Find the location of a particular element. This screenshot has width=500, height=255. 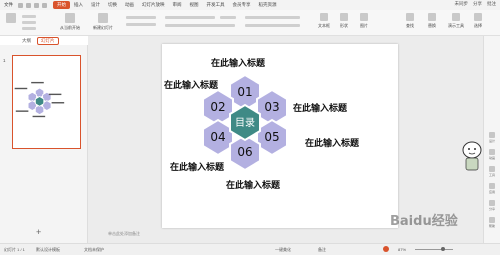

wrench-icon is located at coordinates (492, 169).